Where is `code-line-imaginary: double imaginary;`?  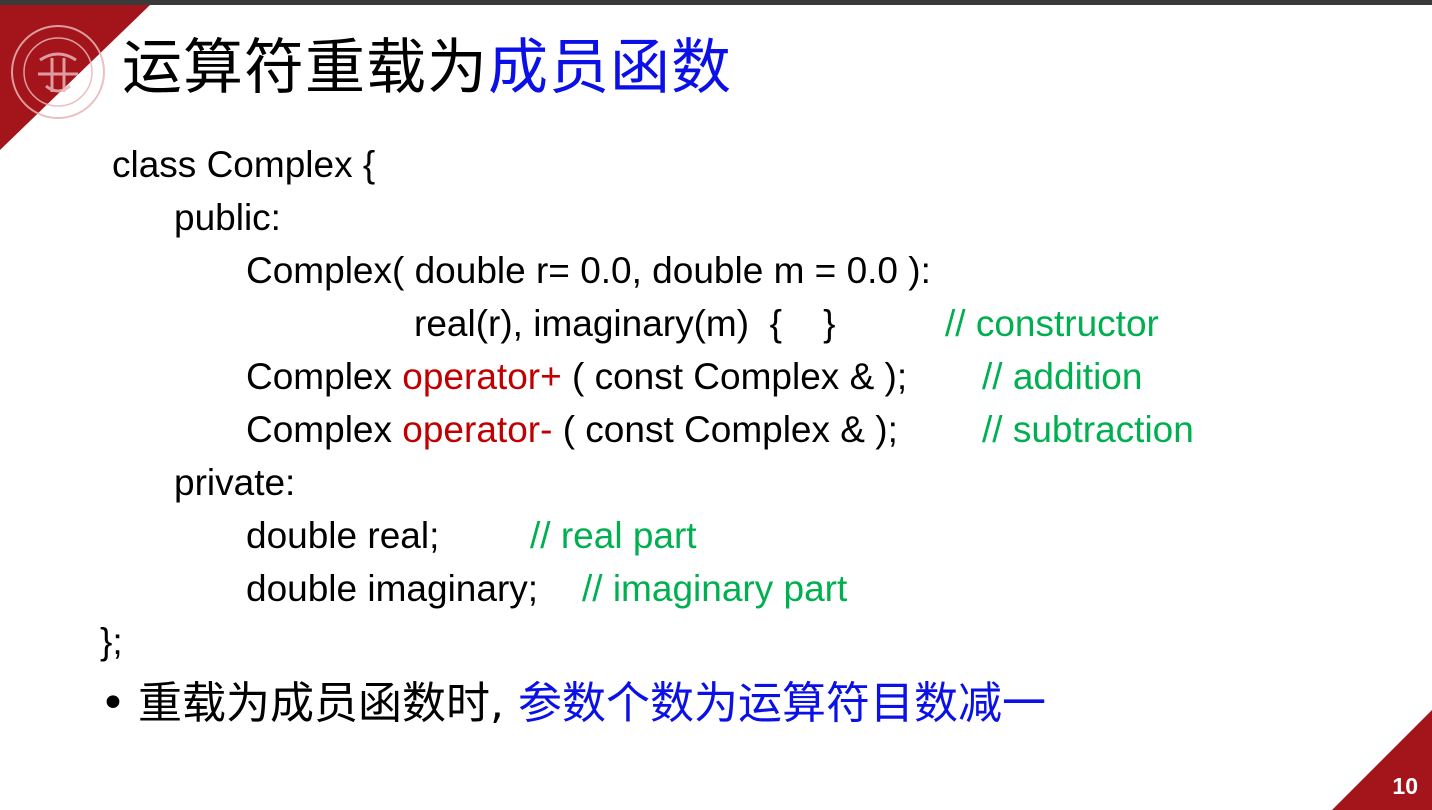 code-line-imaginary: double imaginary; is located at coordinates (392, 588).